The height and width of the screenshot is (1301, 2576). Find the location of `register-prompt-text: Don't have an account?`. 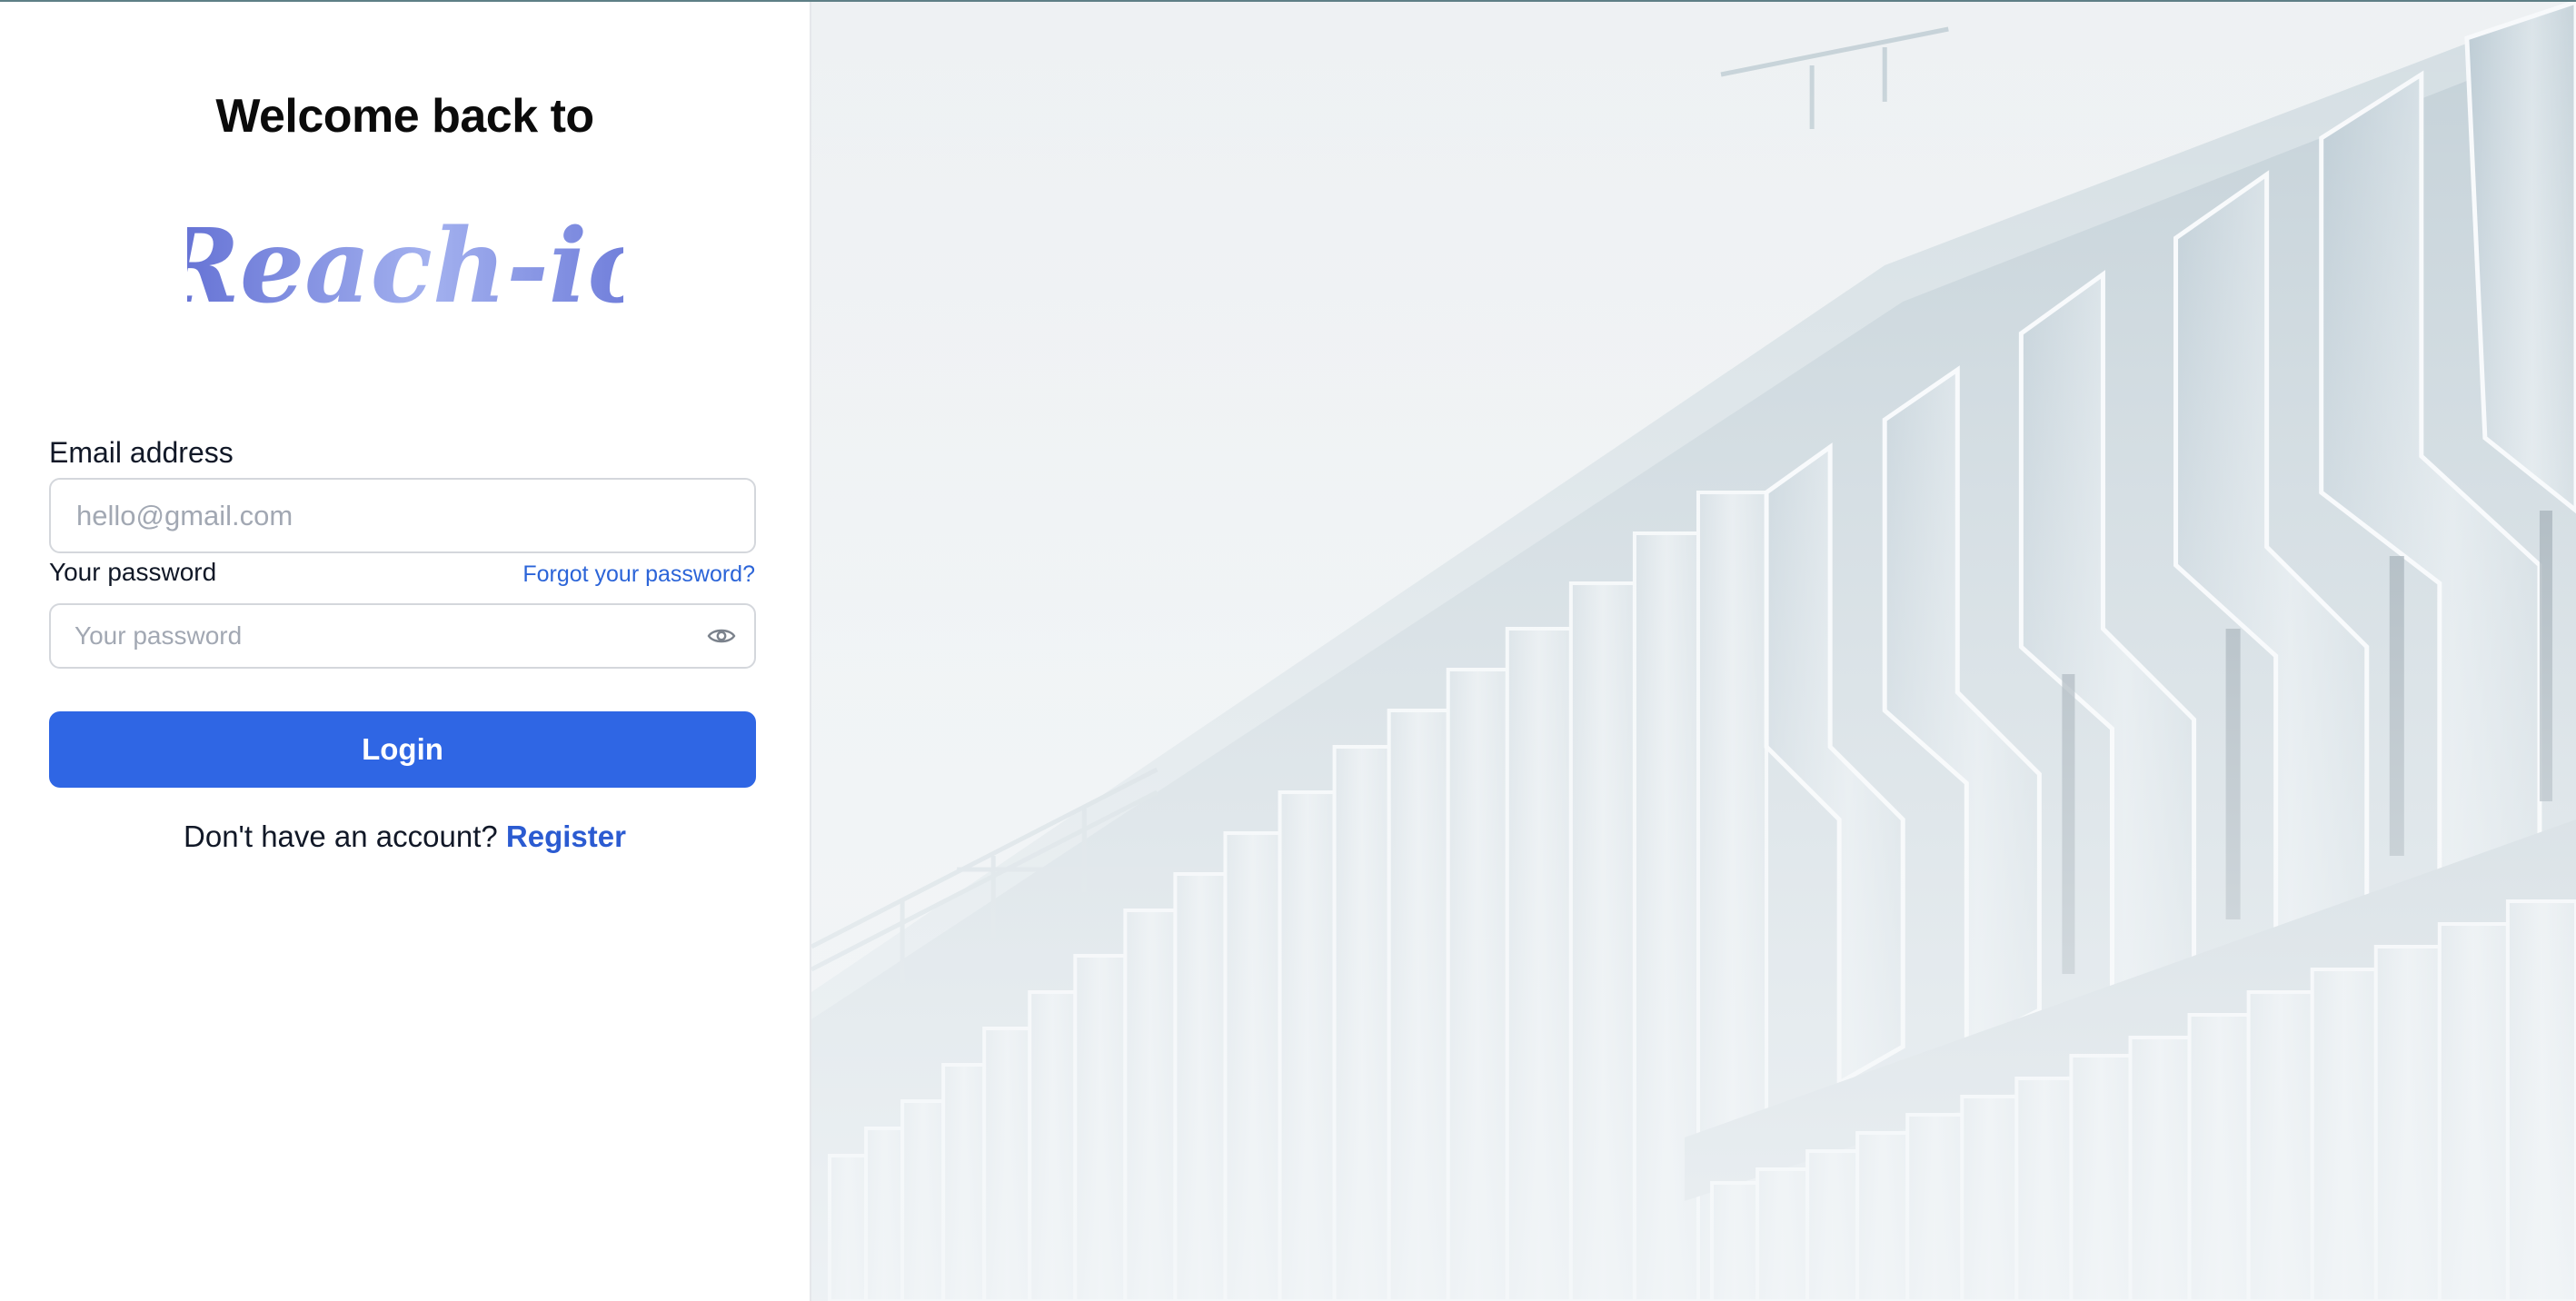

register-prompt-text: Don't have an account? is located at coordinates (341, 836).